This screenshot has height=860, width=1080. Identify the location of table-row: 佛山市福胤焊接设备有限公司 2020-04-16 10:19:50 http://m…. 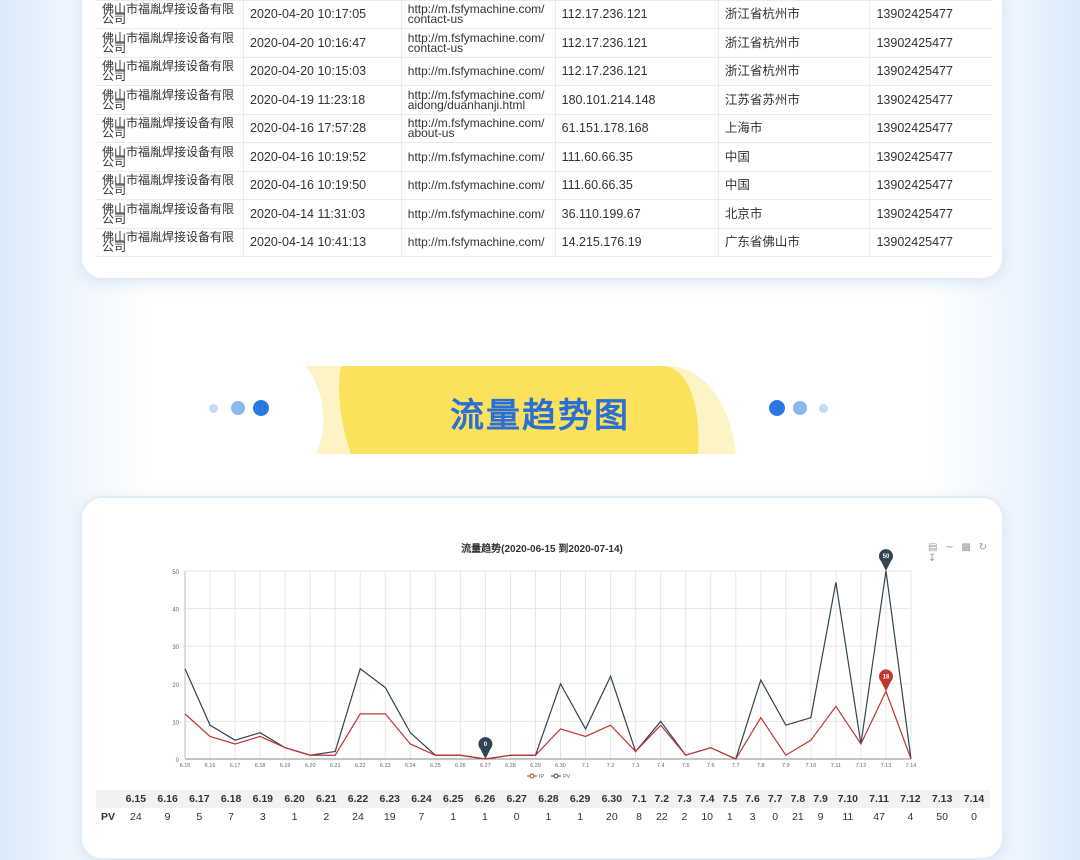
(544, 185).